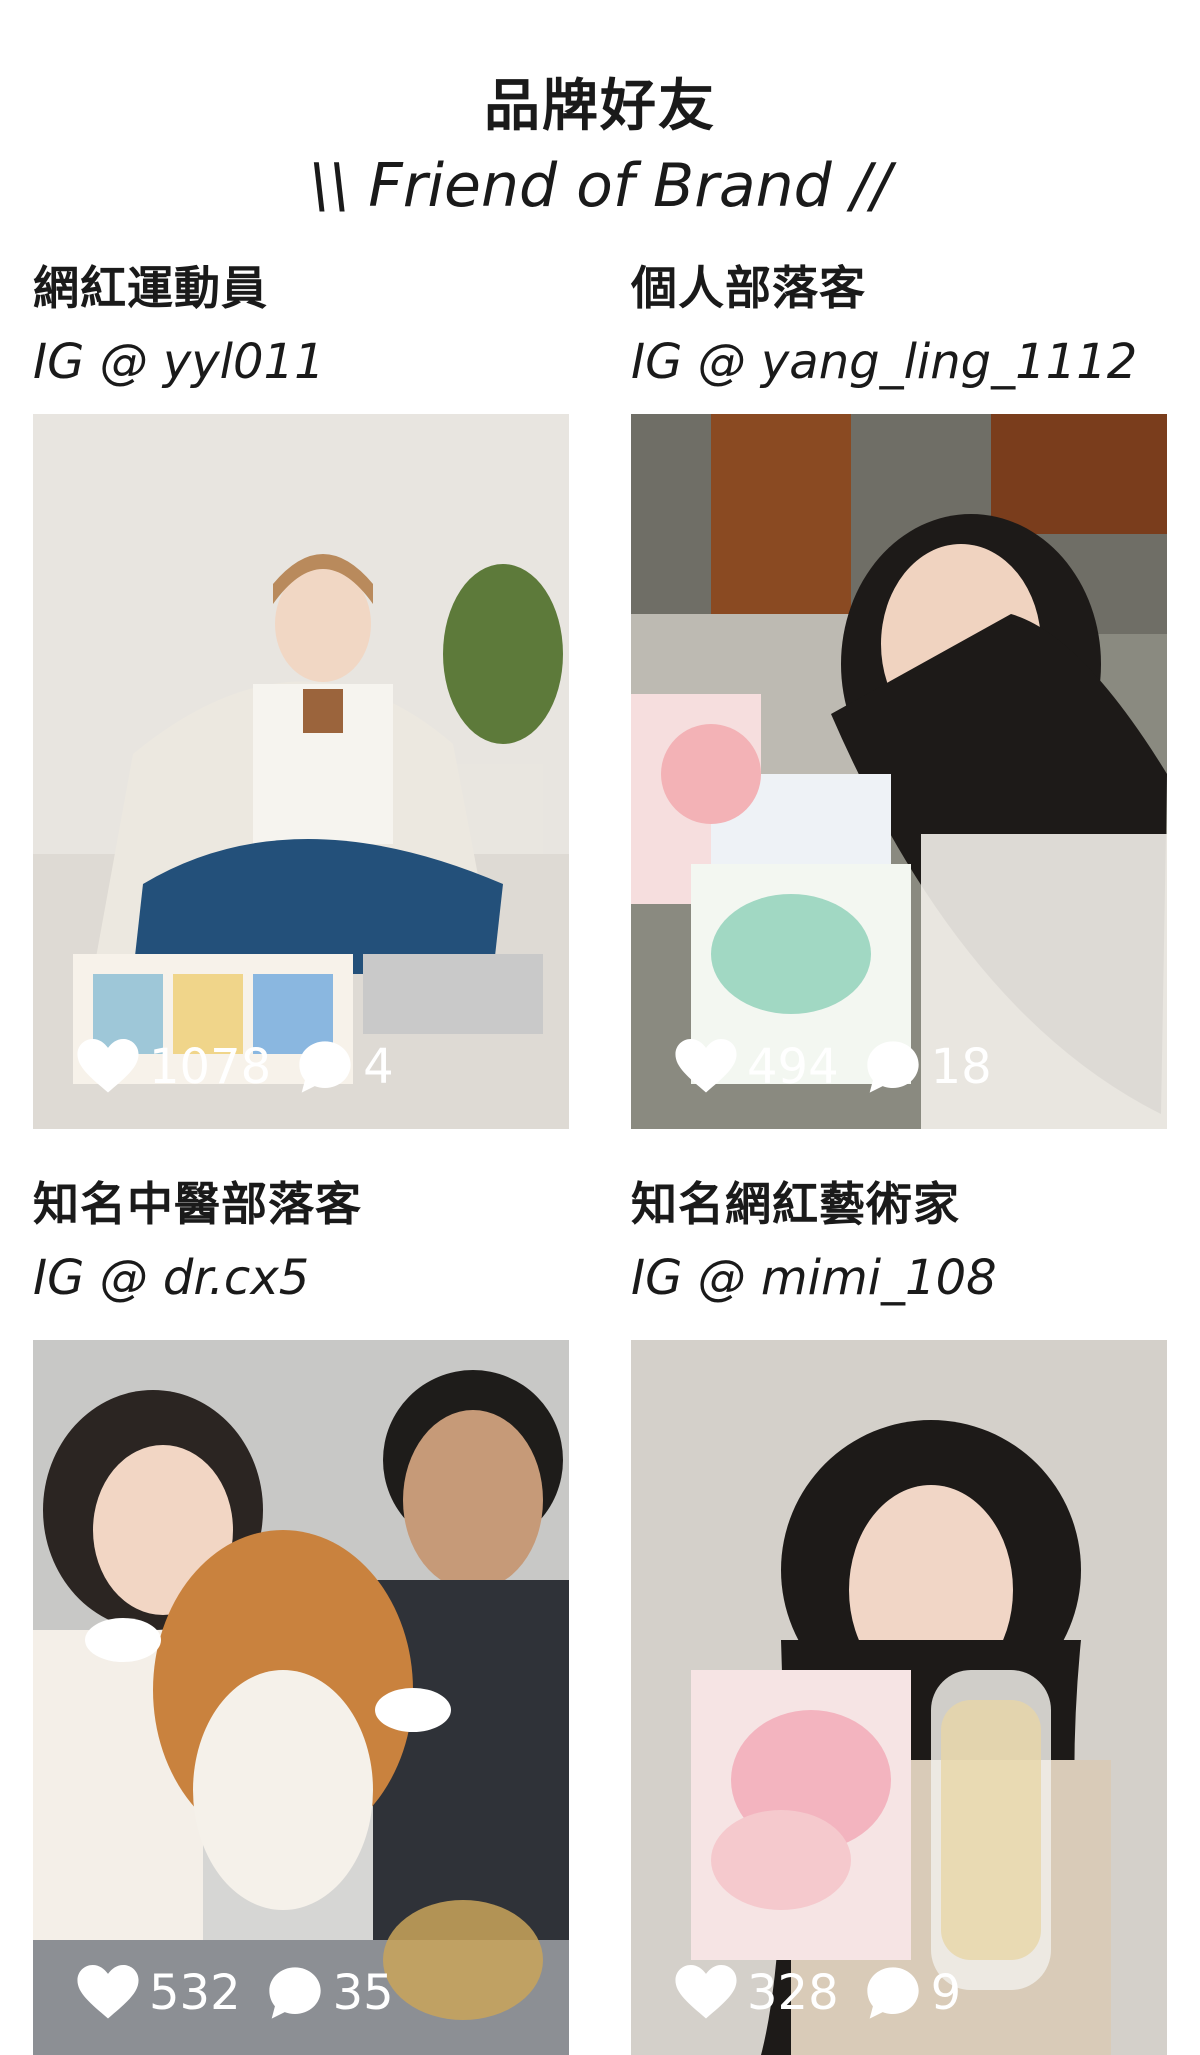 The width and height of the screenshot is (1200, 2055). I want to click on page-title: 品牌好友, so click(600, 106).